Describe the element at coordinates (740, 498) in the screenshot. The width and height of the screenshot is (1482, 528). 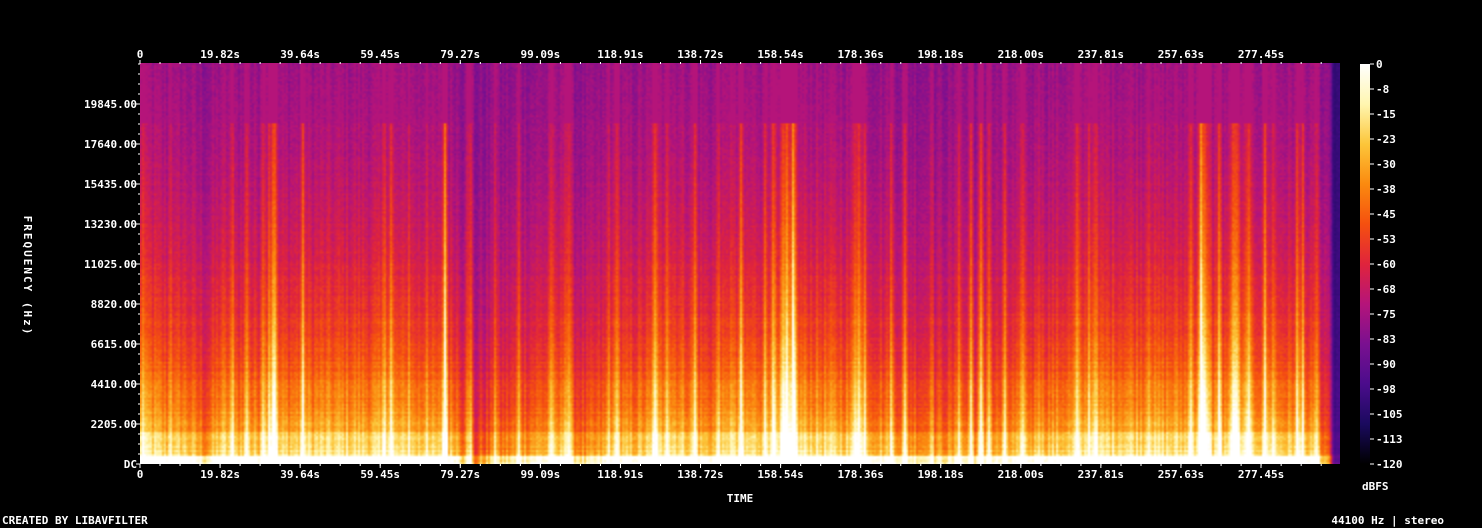
I see `x-axis-label: TIME` at that location.